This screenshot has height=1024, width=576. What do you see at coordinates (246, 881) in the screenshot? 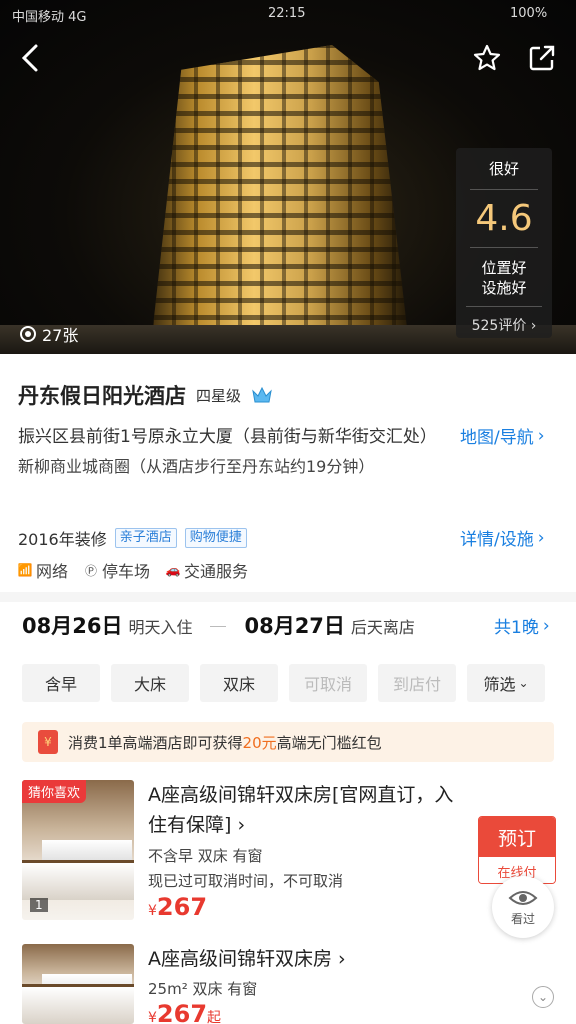
I see `cancel-policy: 现已过可取消时间，不可取消` at bounding box center [246, 881].